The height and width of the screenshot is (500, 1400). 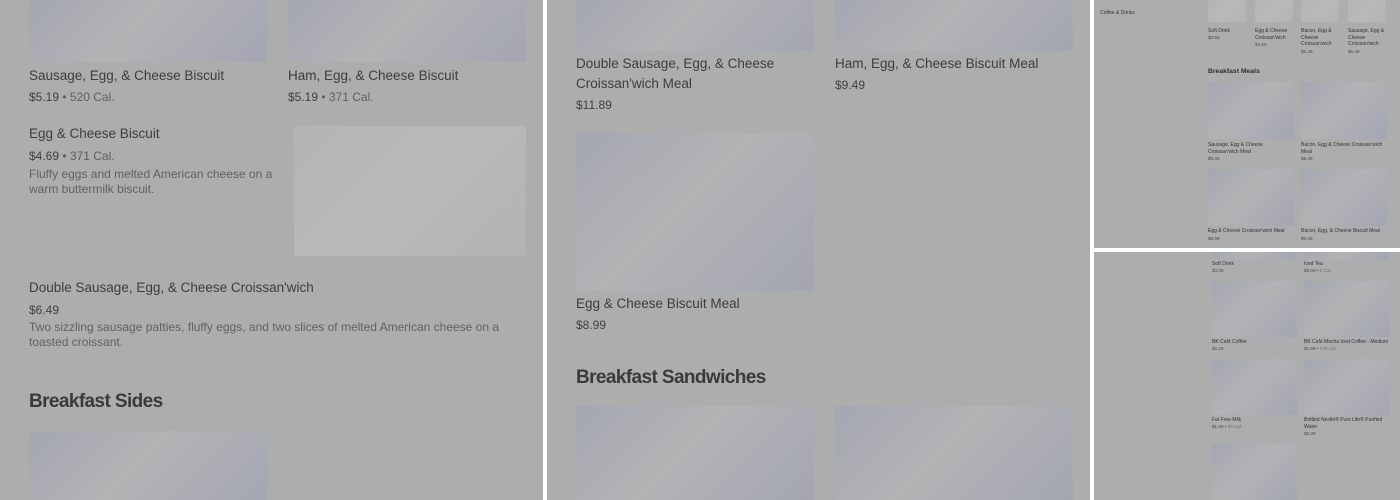 What do you see at coordinates (92, 97) in the screenshot?
I see `calories: 520 Cal.` at bounding box center [92, 97].